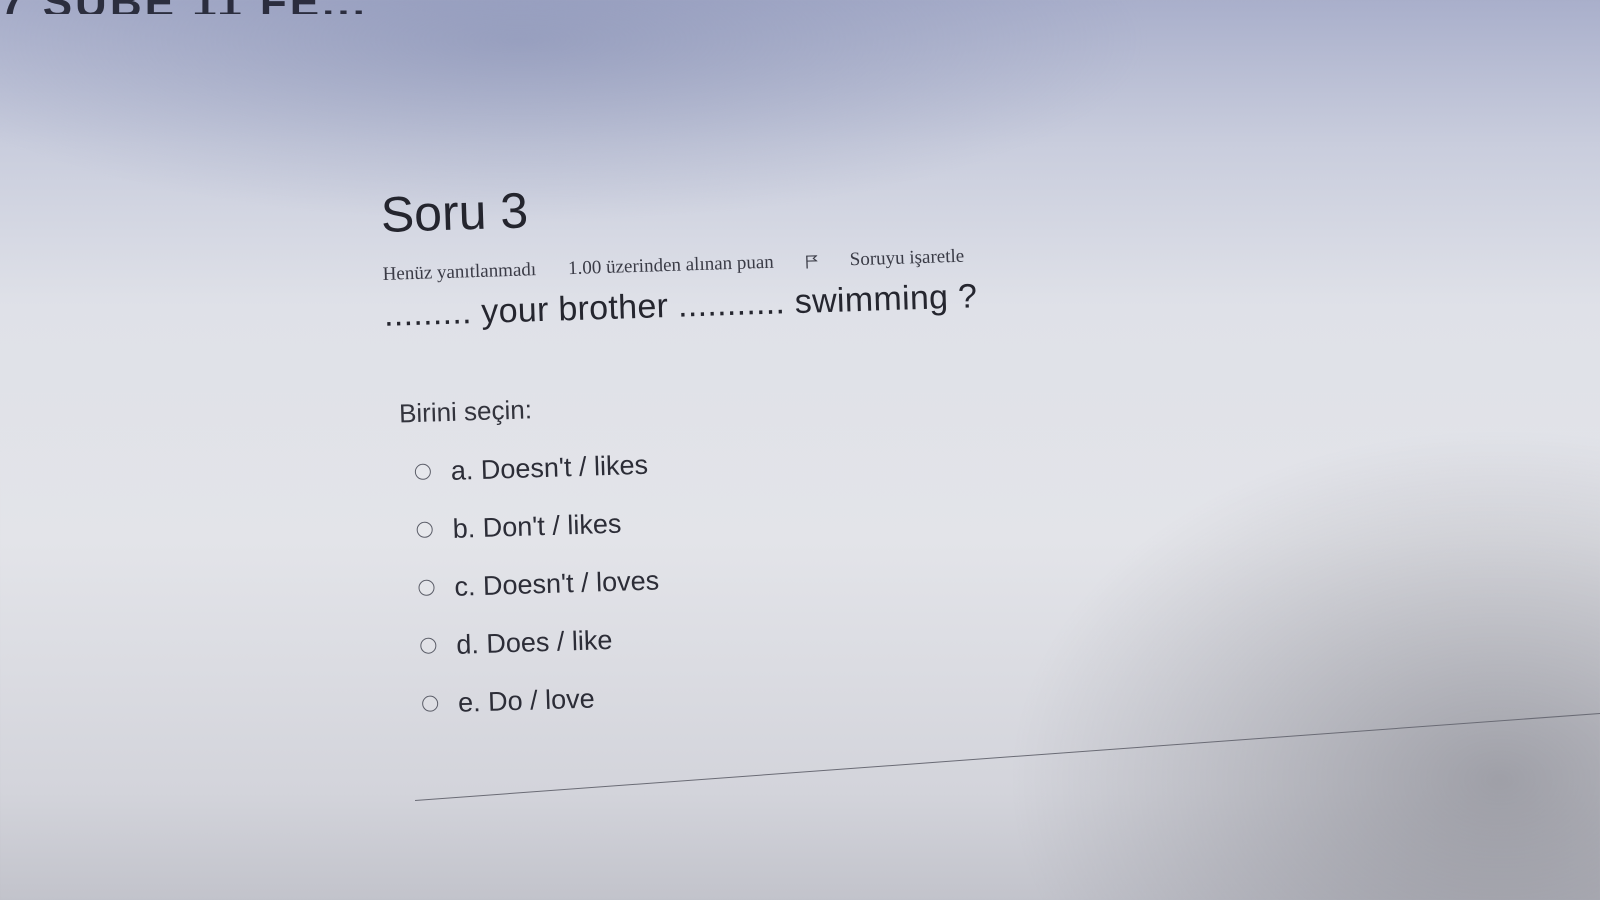 Image resolution: width=1600 pixels, height=900 pixels. I want to click on answer-option-label: a. Doesn't / likes, so click(549, 467).